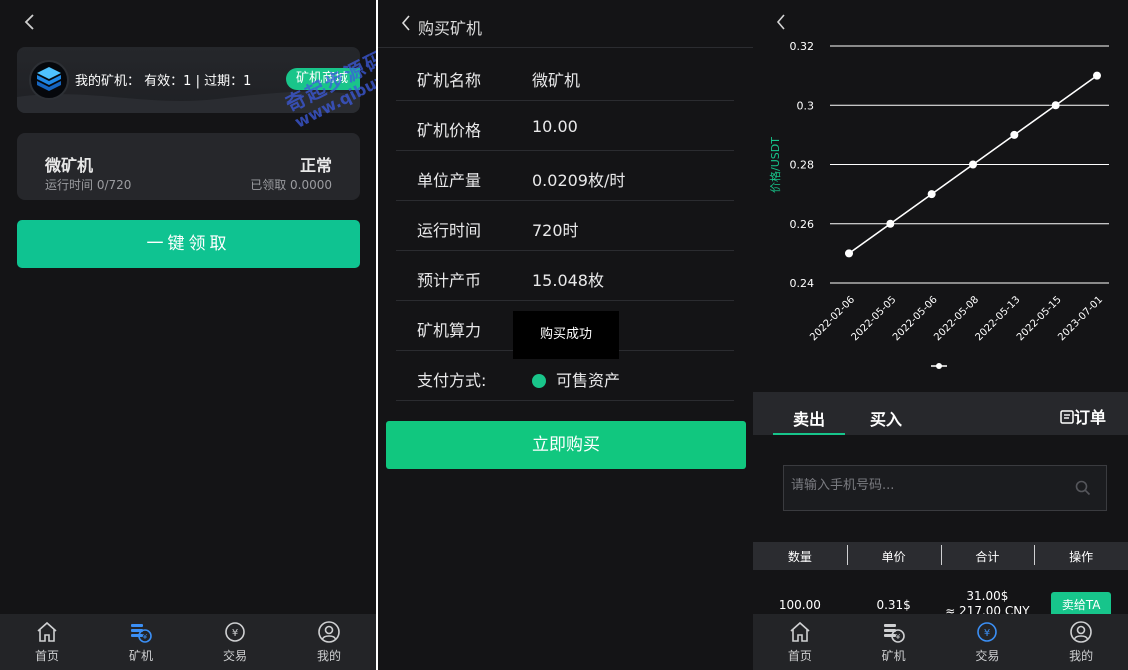  Describe the element at coordinates (555, 126) in the screenshot. I see `row-value: 10.00` at that location.